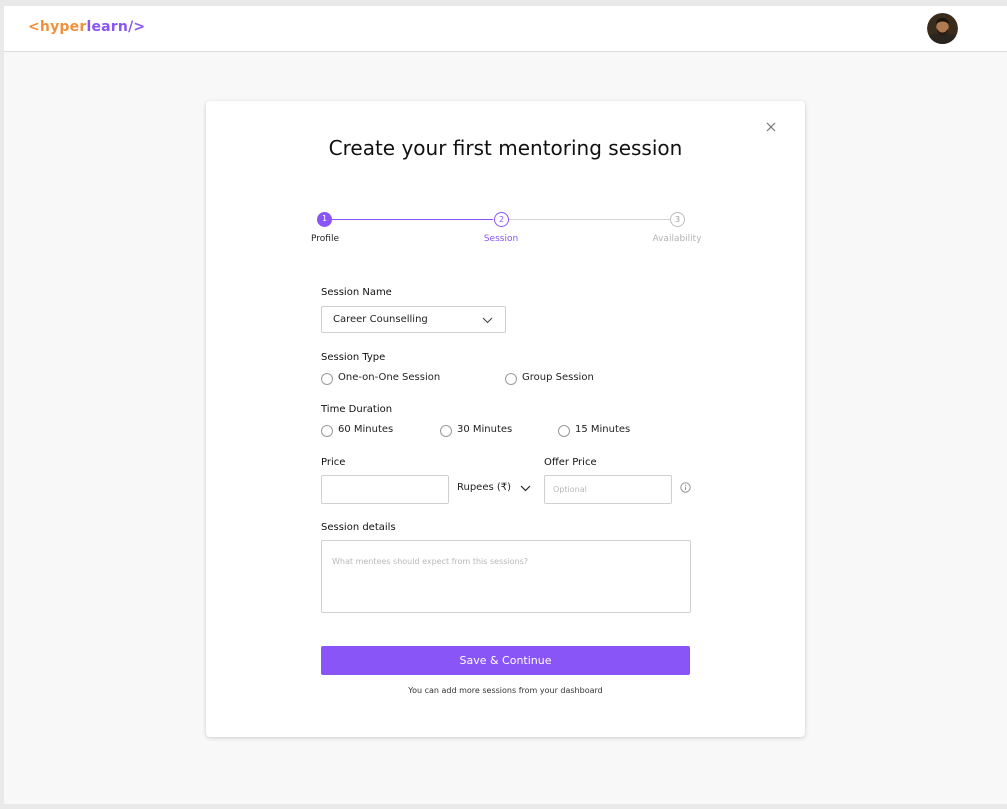 Image resolution: width=1007 pixels, height=809 pixels. I want to click on session-name-dropdown: Career Counselling, so click(413, 319).